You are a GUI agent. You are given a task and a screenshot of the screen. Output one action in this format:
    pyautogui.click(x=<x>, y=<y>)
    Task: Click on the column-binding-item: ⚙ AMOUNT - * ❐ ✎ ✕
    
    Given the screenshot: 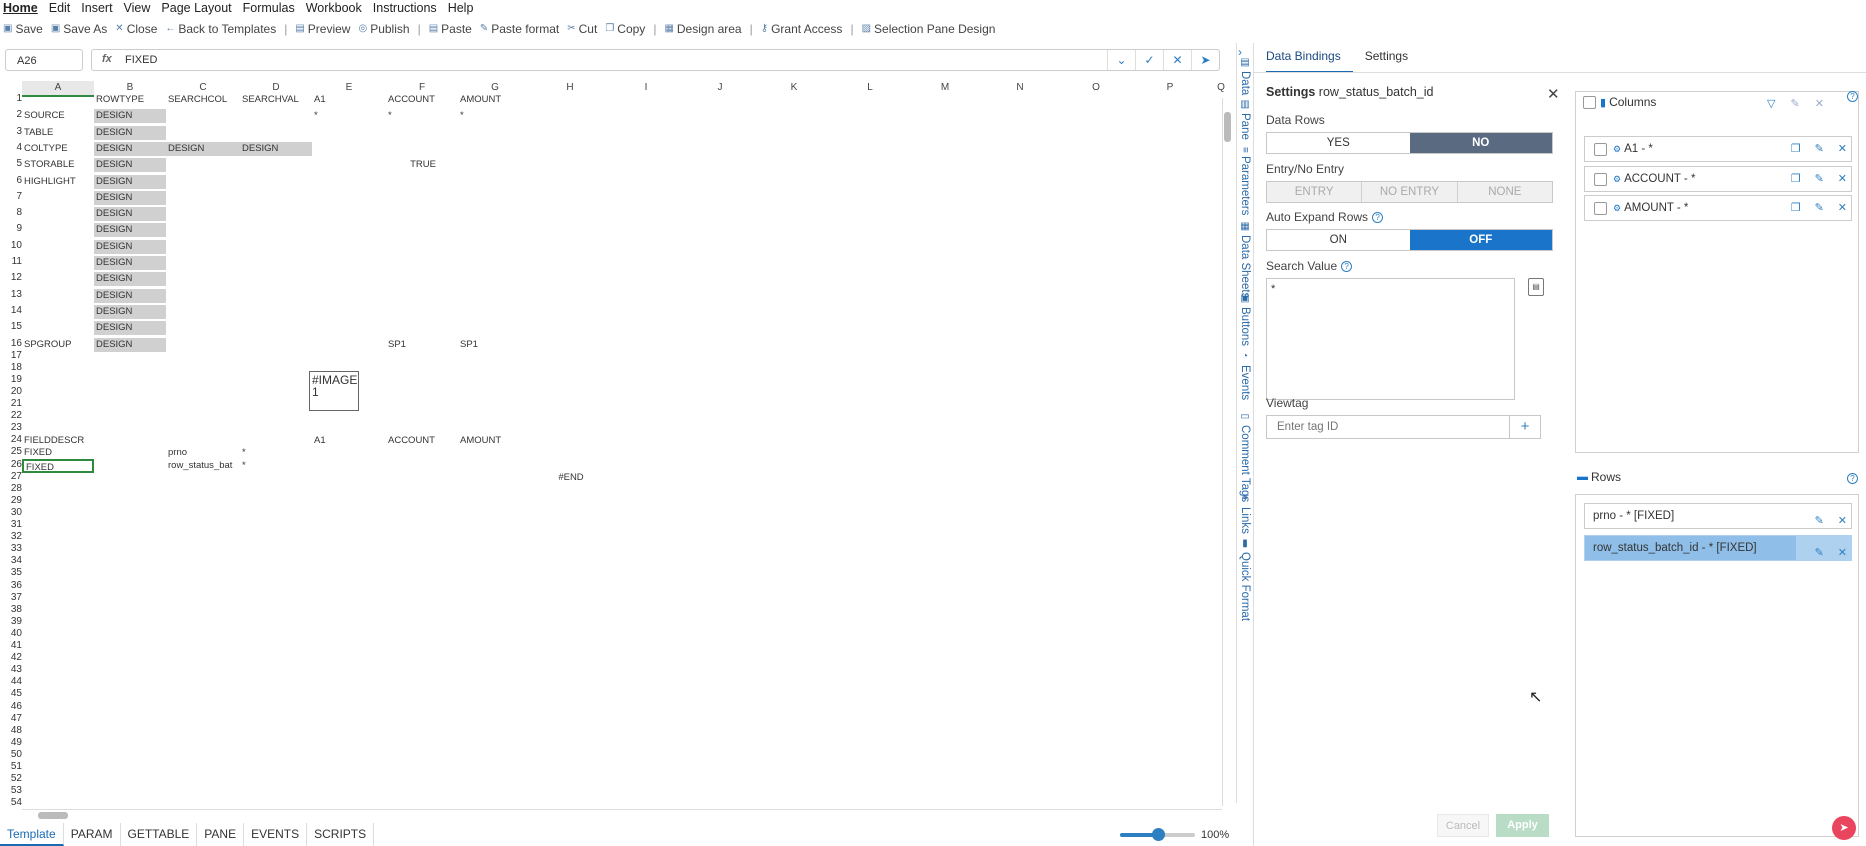 What is the action you would take?
    pyautogui.click(x=1718, y=208)
    